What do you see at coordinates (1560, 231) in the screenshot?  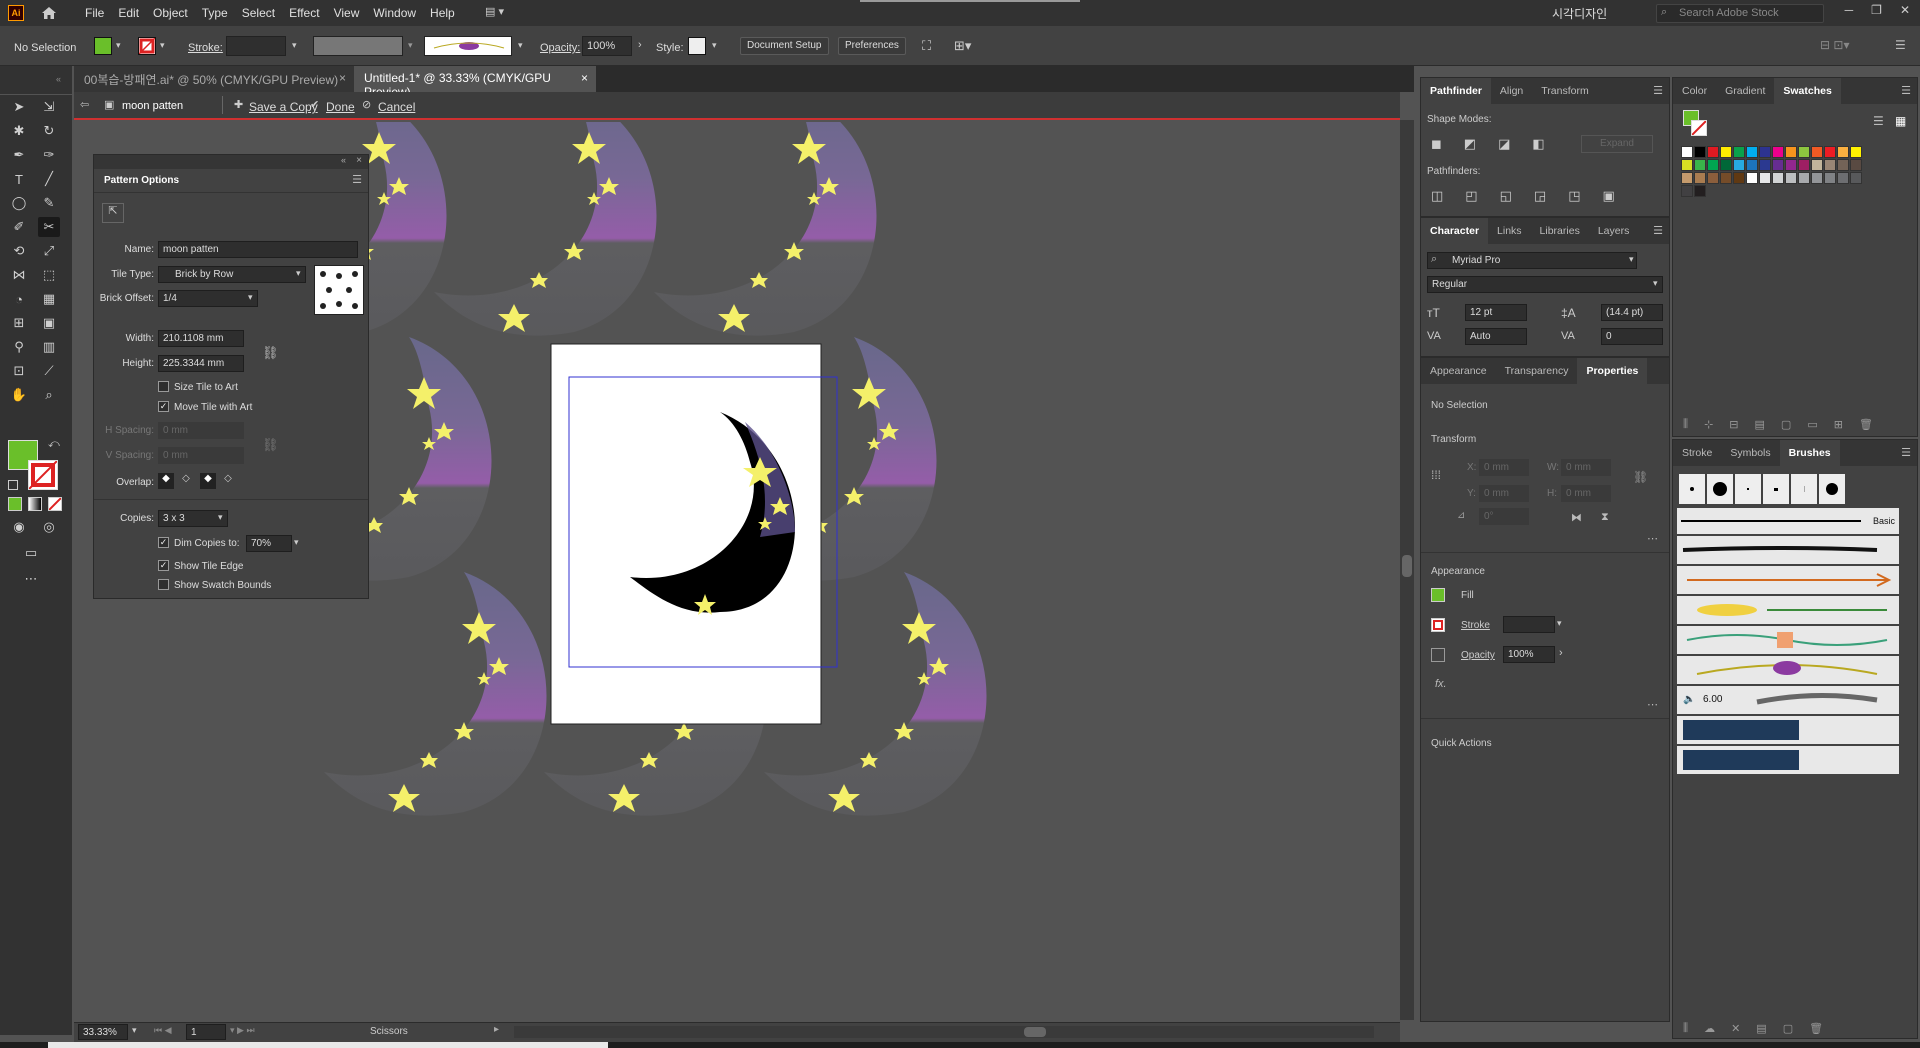 I see `tab-libraries: Libraries` at bounding box center [1560, 231].